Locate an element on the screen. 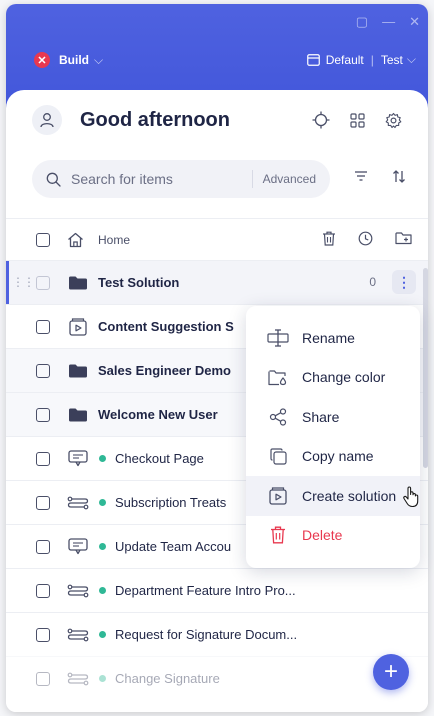 This screenshot has height=716, width=434. dock-icon: ▢ is located at coordinates (362, 22).